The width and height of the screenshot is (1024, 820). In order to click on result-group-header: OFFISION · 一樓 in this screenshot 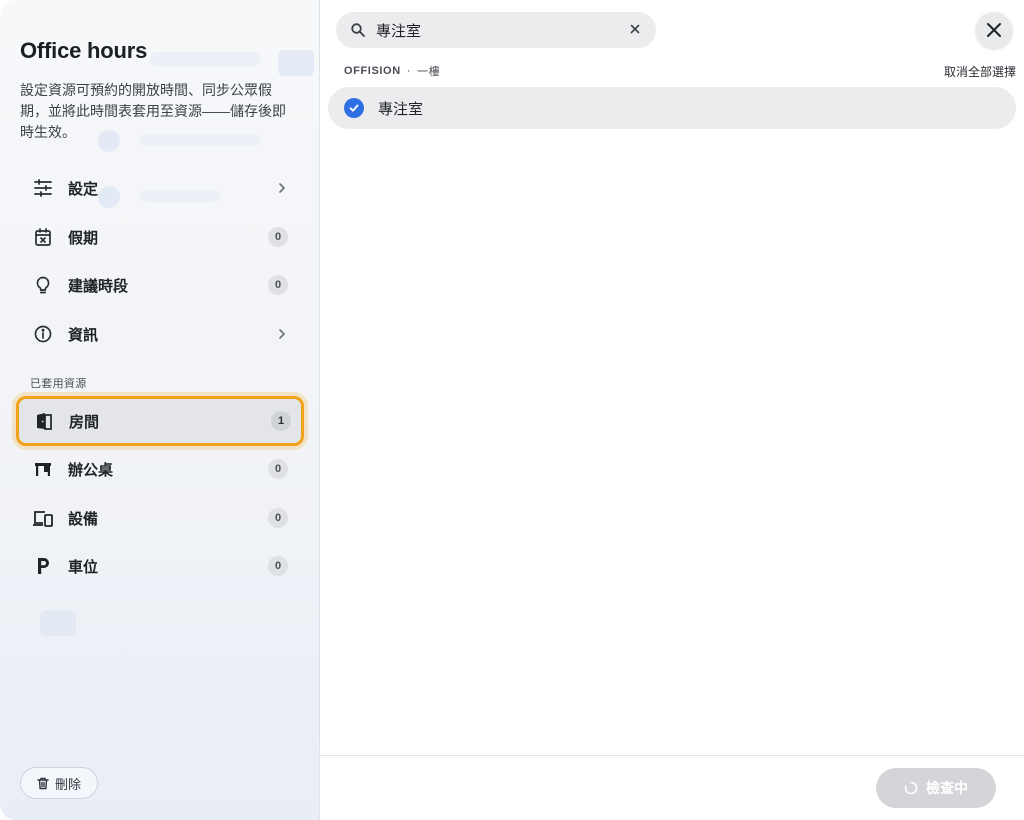, I will do `click(392, 71)`.